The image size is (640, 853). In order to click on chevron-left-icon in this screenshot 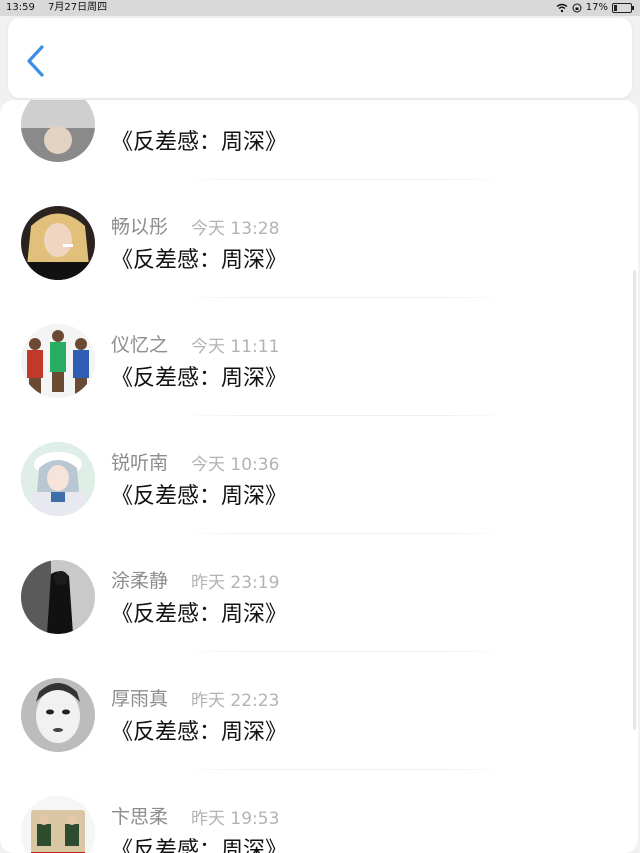, I will do `click(36, 61)`.